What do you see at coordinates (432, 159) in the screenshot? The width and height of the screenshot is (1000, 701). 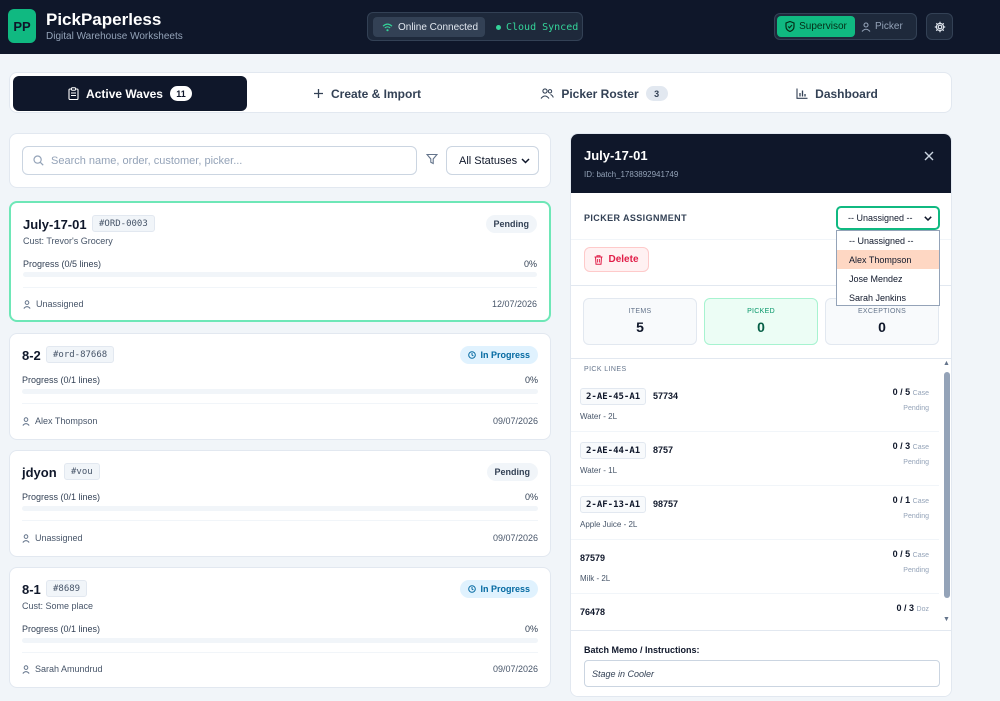 I see `filter-icon` at bounding box center [432, 159].